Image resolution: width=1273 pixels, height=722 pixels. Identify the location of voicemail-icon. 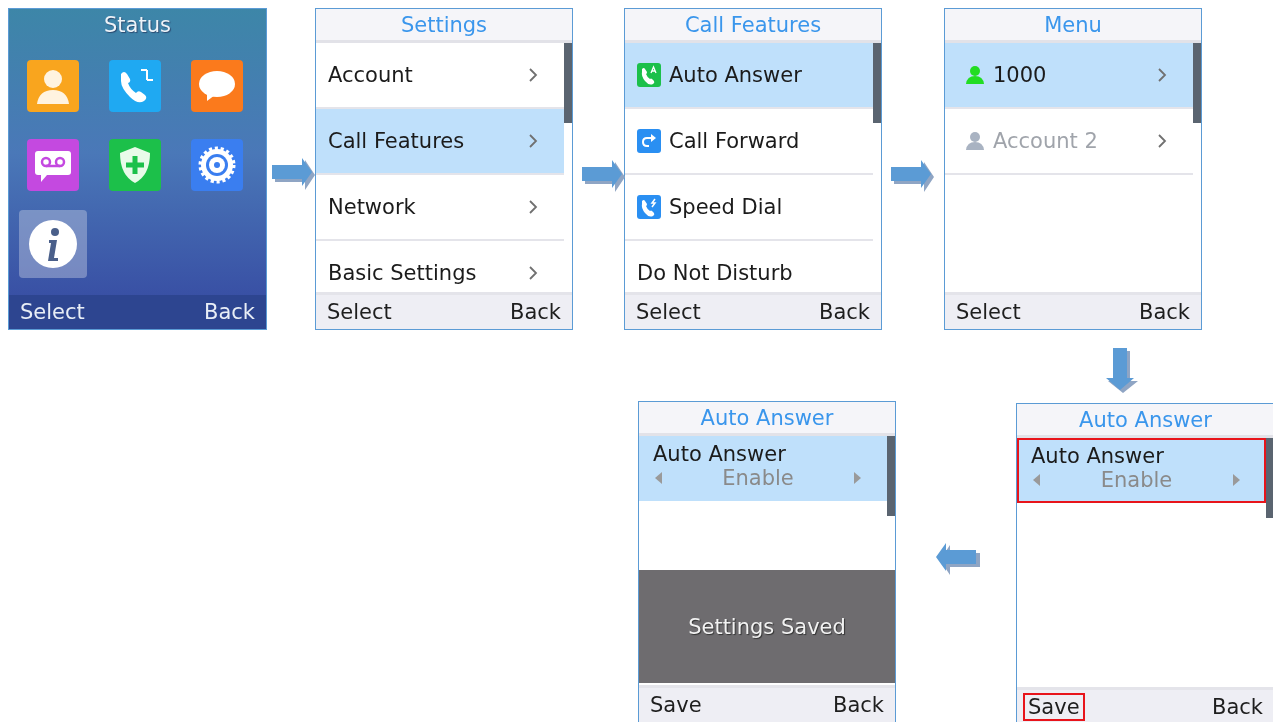
(53, 164).